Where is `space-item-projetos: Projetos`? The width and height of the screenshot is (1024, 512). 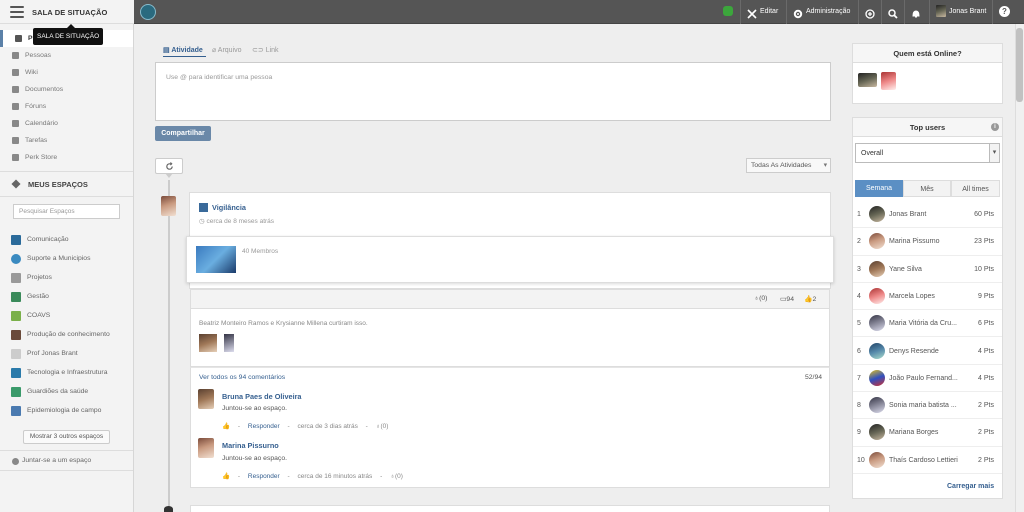
space-item-projetos: Projetos is located at coordinates (72, 281).